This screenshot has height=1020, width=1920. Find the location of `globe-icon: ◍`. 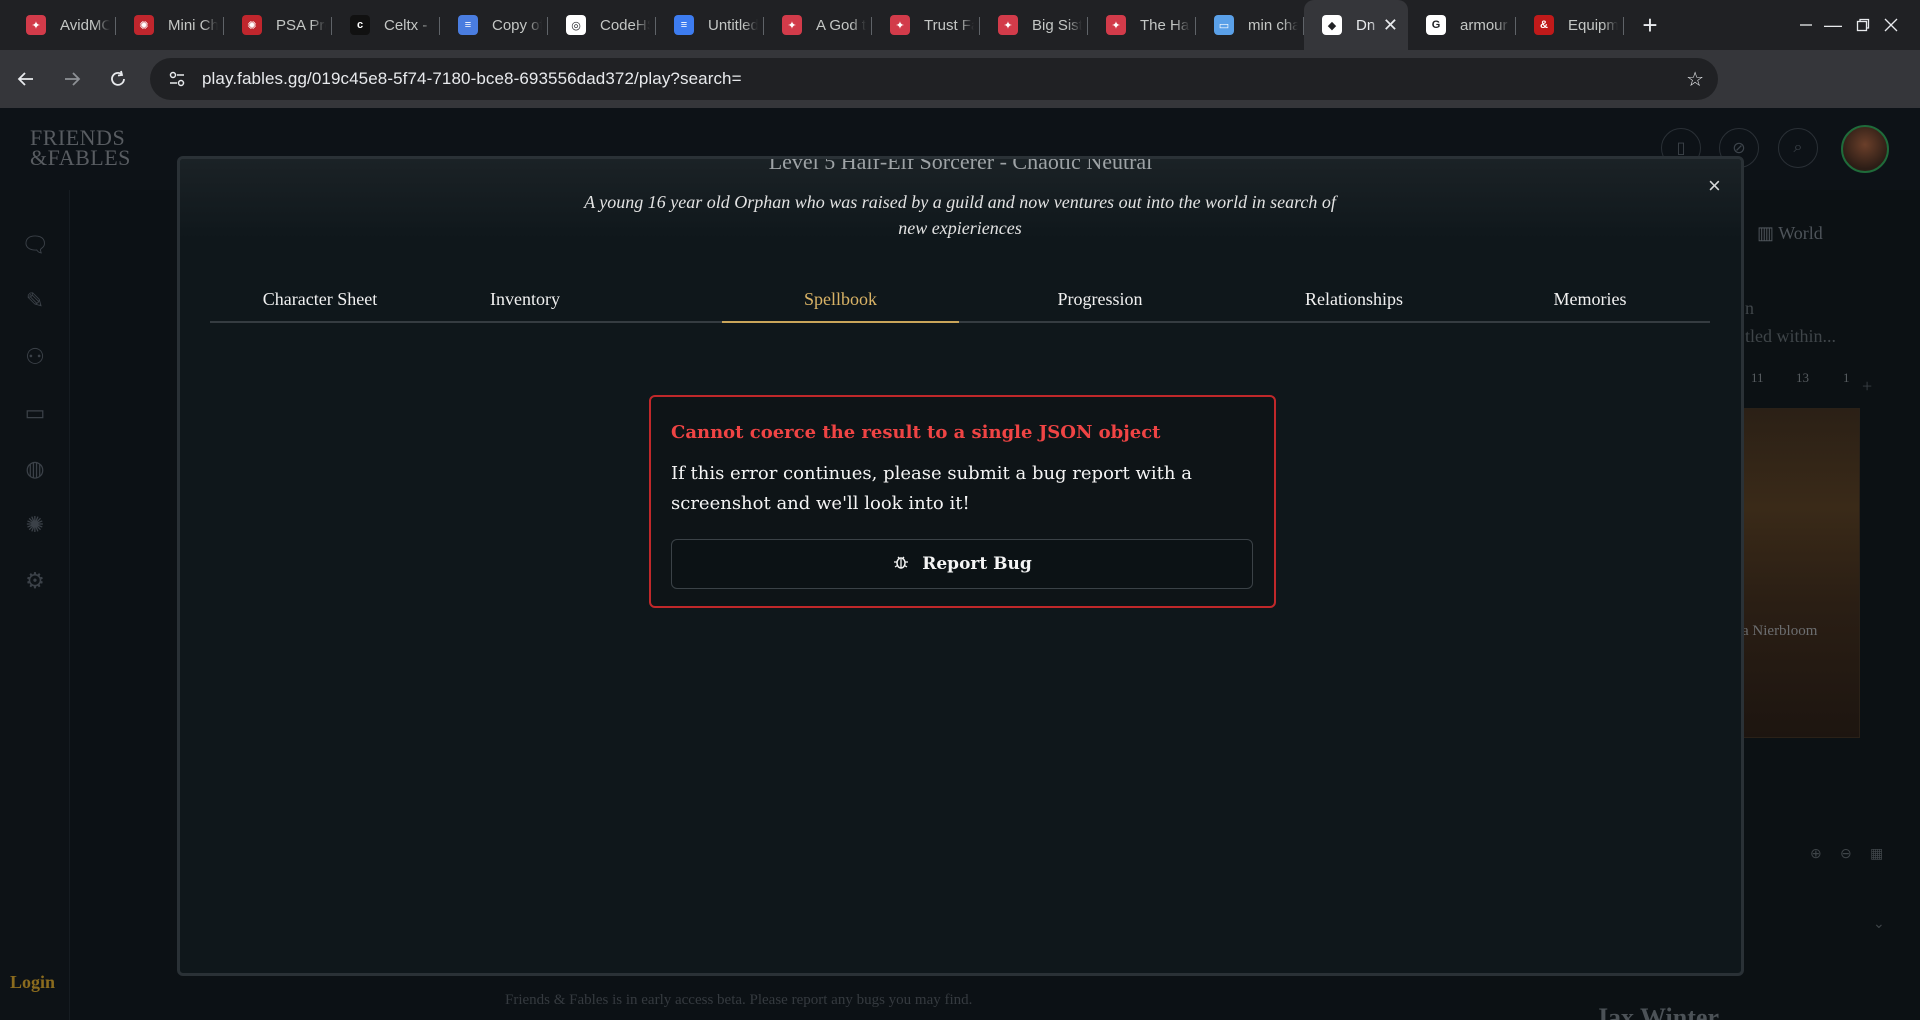

globe-icon: ◍ is located at coordinates (35, 469).